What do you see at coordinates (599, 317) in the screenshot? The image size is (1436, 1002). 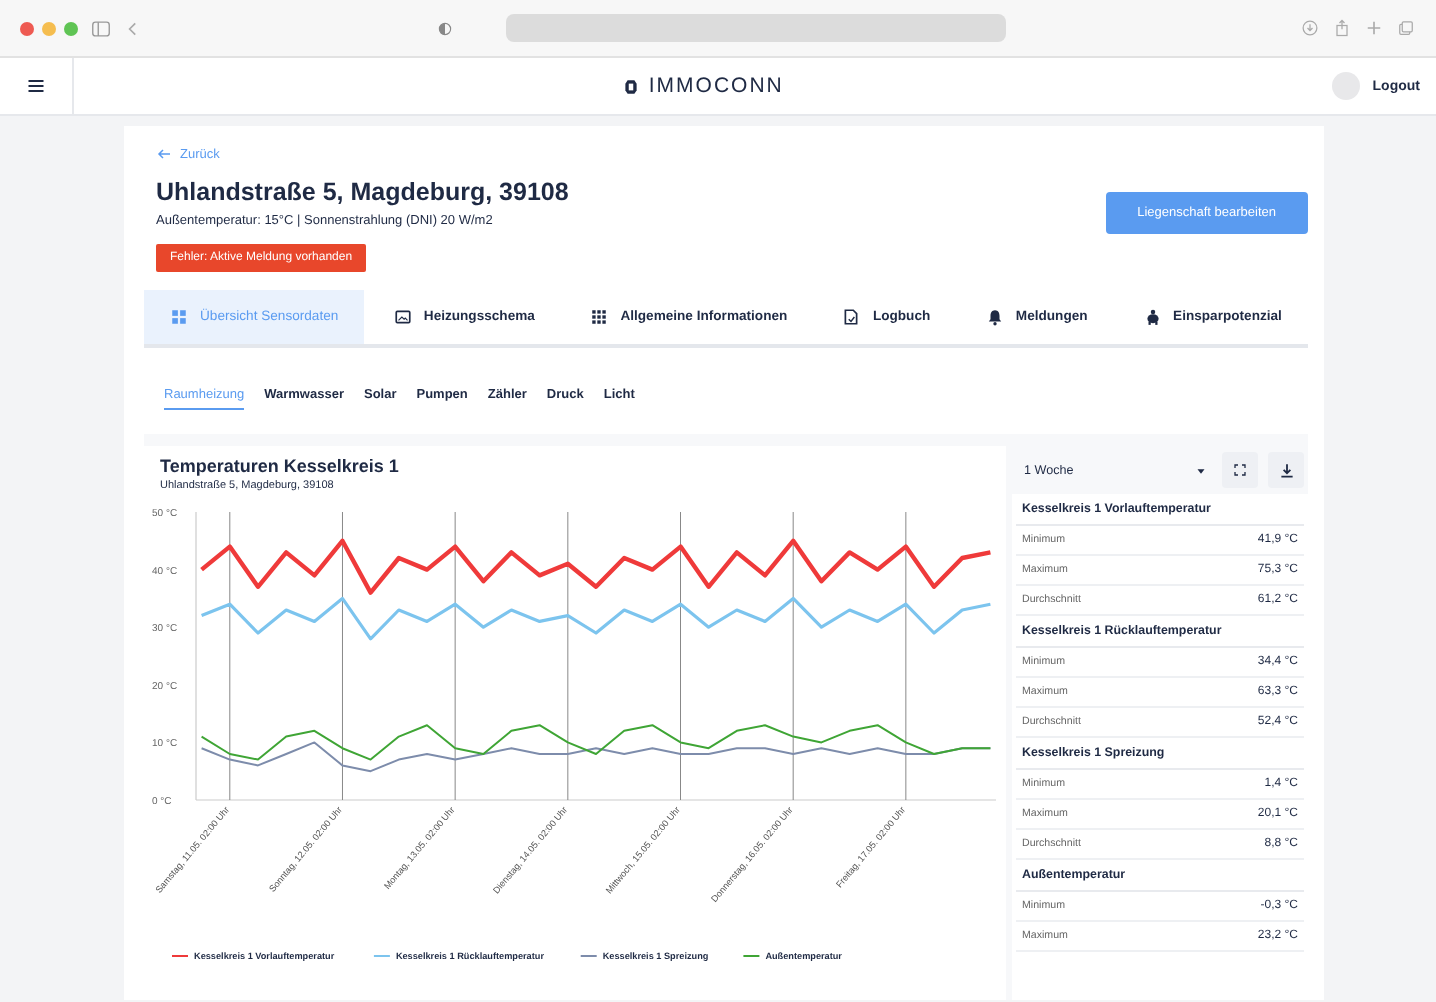 I see `dot-grid-icon` at bounding box center [599, 317].